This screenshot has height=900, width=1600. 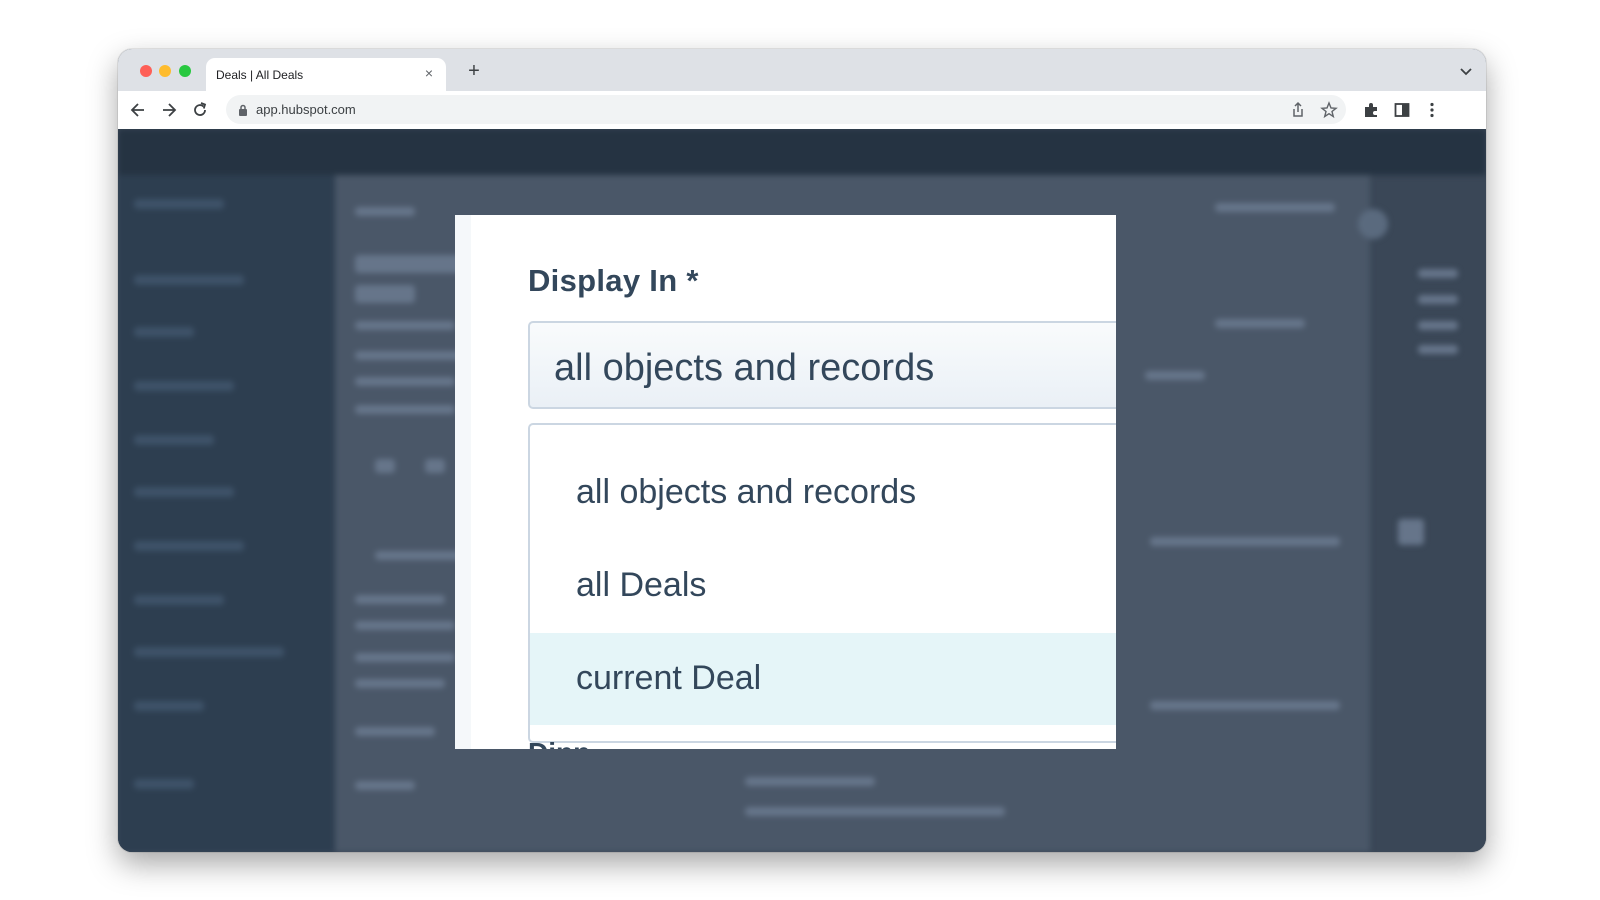 What do you see at coordinates (463, 482) in the screenshot?
I see `modal-left-edge` at bounding box center [463, 482].